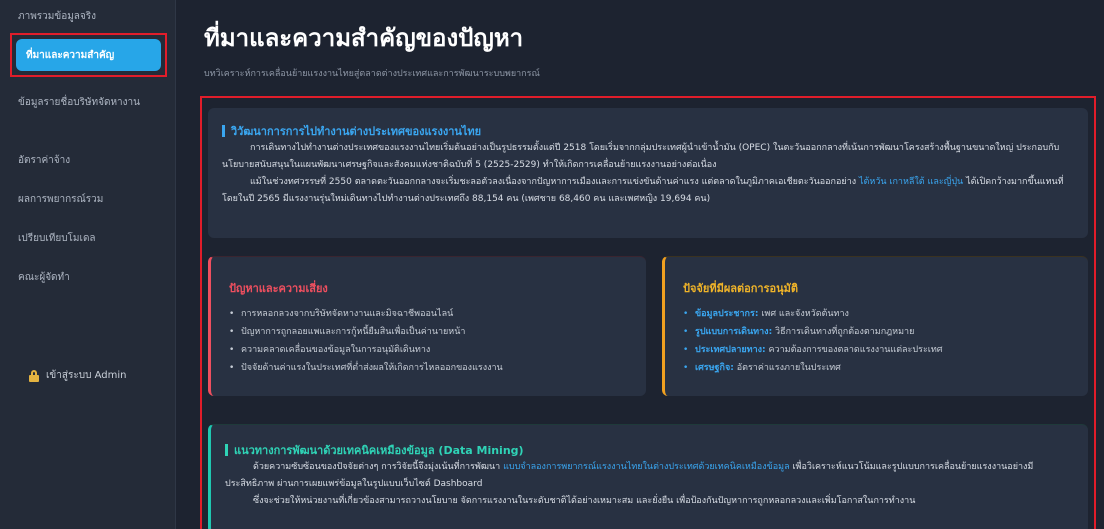 This screenshot has width=1104, height=529. What do you see at coordinates (70, 55) in the screenshot?
I see `sidebar-item-label: ที่มาและความสำคัญ` at bounding box center [70, 55].